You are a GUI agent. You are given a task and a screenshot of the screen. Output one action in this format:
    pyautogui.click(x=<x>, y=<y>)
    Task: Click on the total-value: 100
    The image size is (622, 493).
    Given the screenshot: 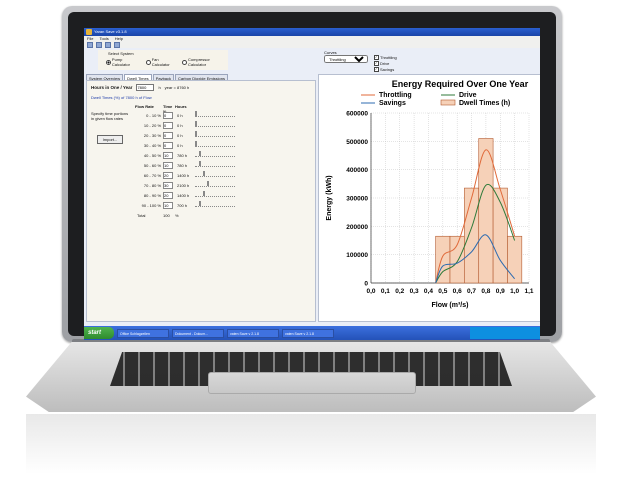 What is the action you would take?
    pyautogui.click(x=166, y=215)
    